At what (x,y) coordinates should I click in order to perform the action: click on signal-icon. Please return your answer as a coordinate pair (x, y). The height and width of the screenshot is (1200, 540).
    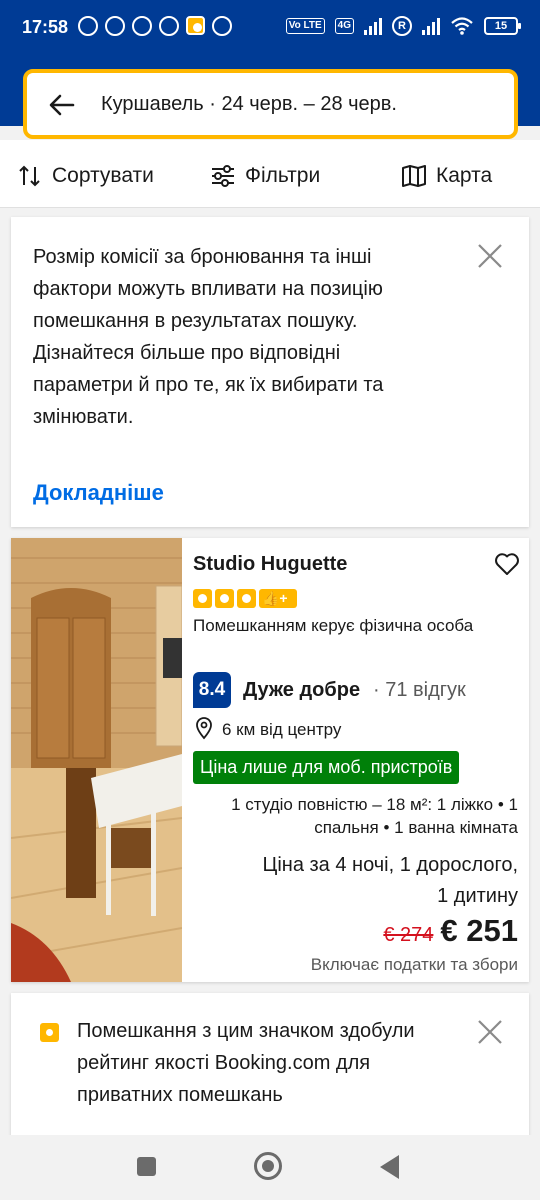
    Looking at the image, I should click on (373, 26).